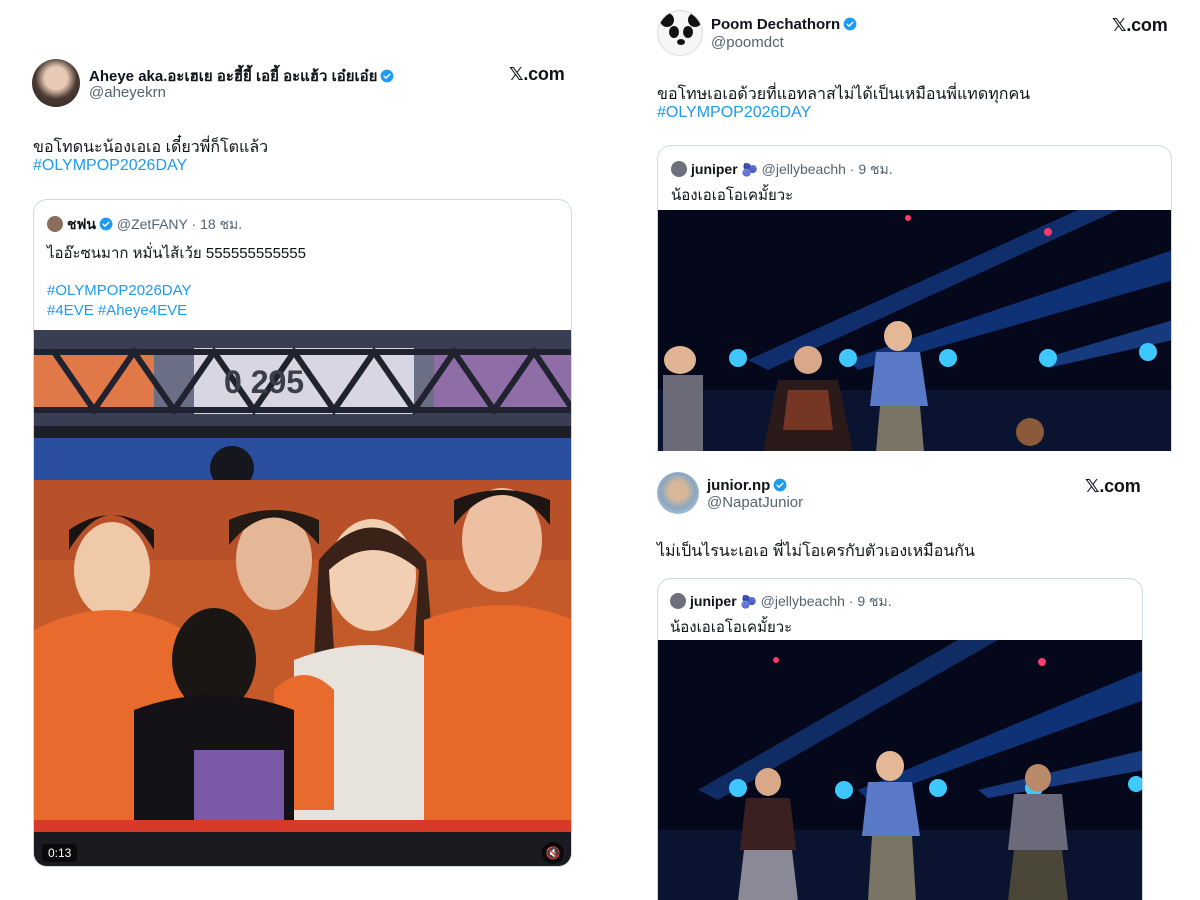 The image size is (1200, 900). What do you see at coordinates (176, 253) in the screenshot?
I see `quote-text: ไออ๊ะซนมาก หมั่นไส้เว้ย 555555555555` at bounding box center [176, 253].